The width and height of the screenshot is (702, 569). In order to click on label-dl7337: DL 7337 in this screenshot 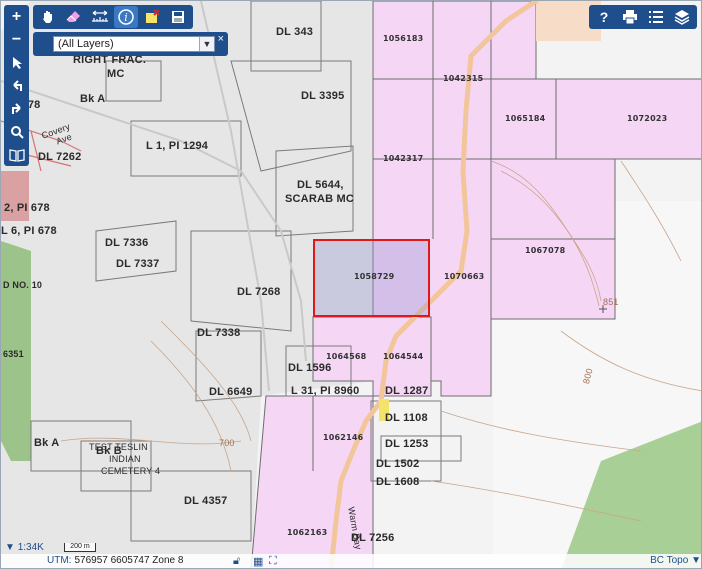, I will do `click(138, 264)`.